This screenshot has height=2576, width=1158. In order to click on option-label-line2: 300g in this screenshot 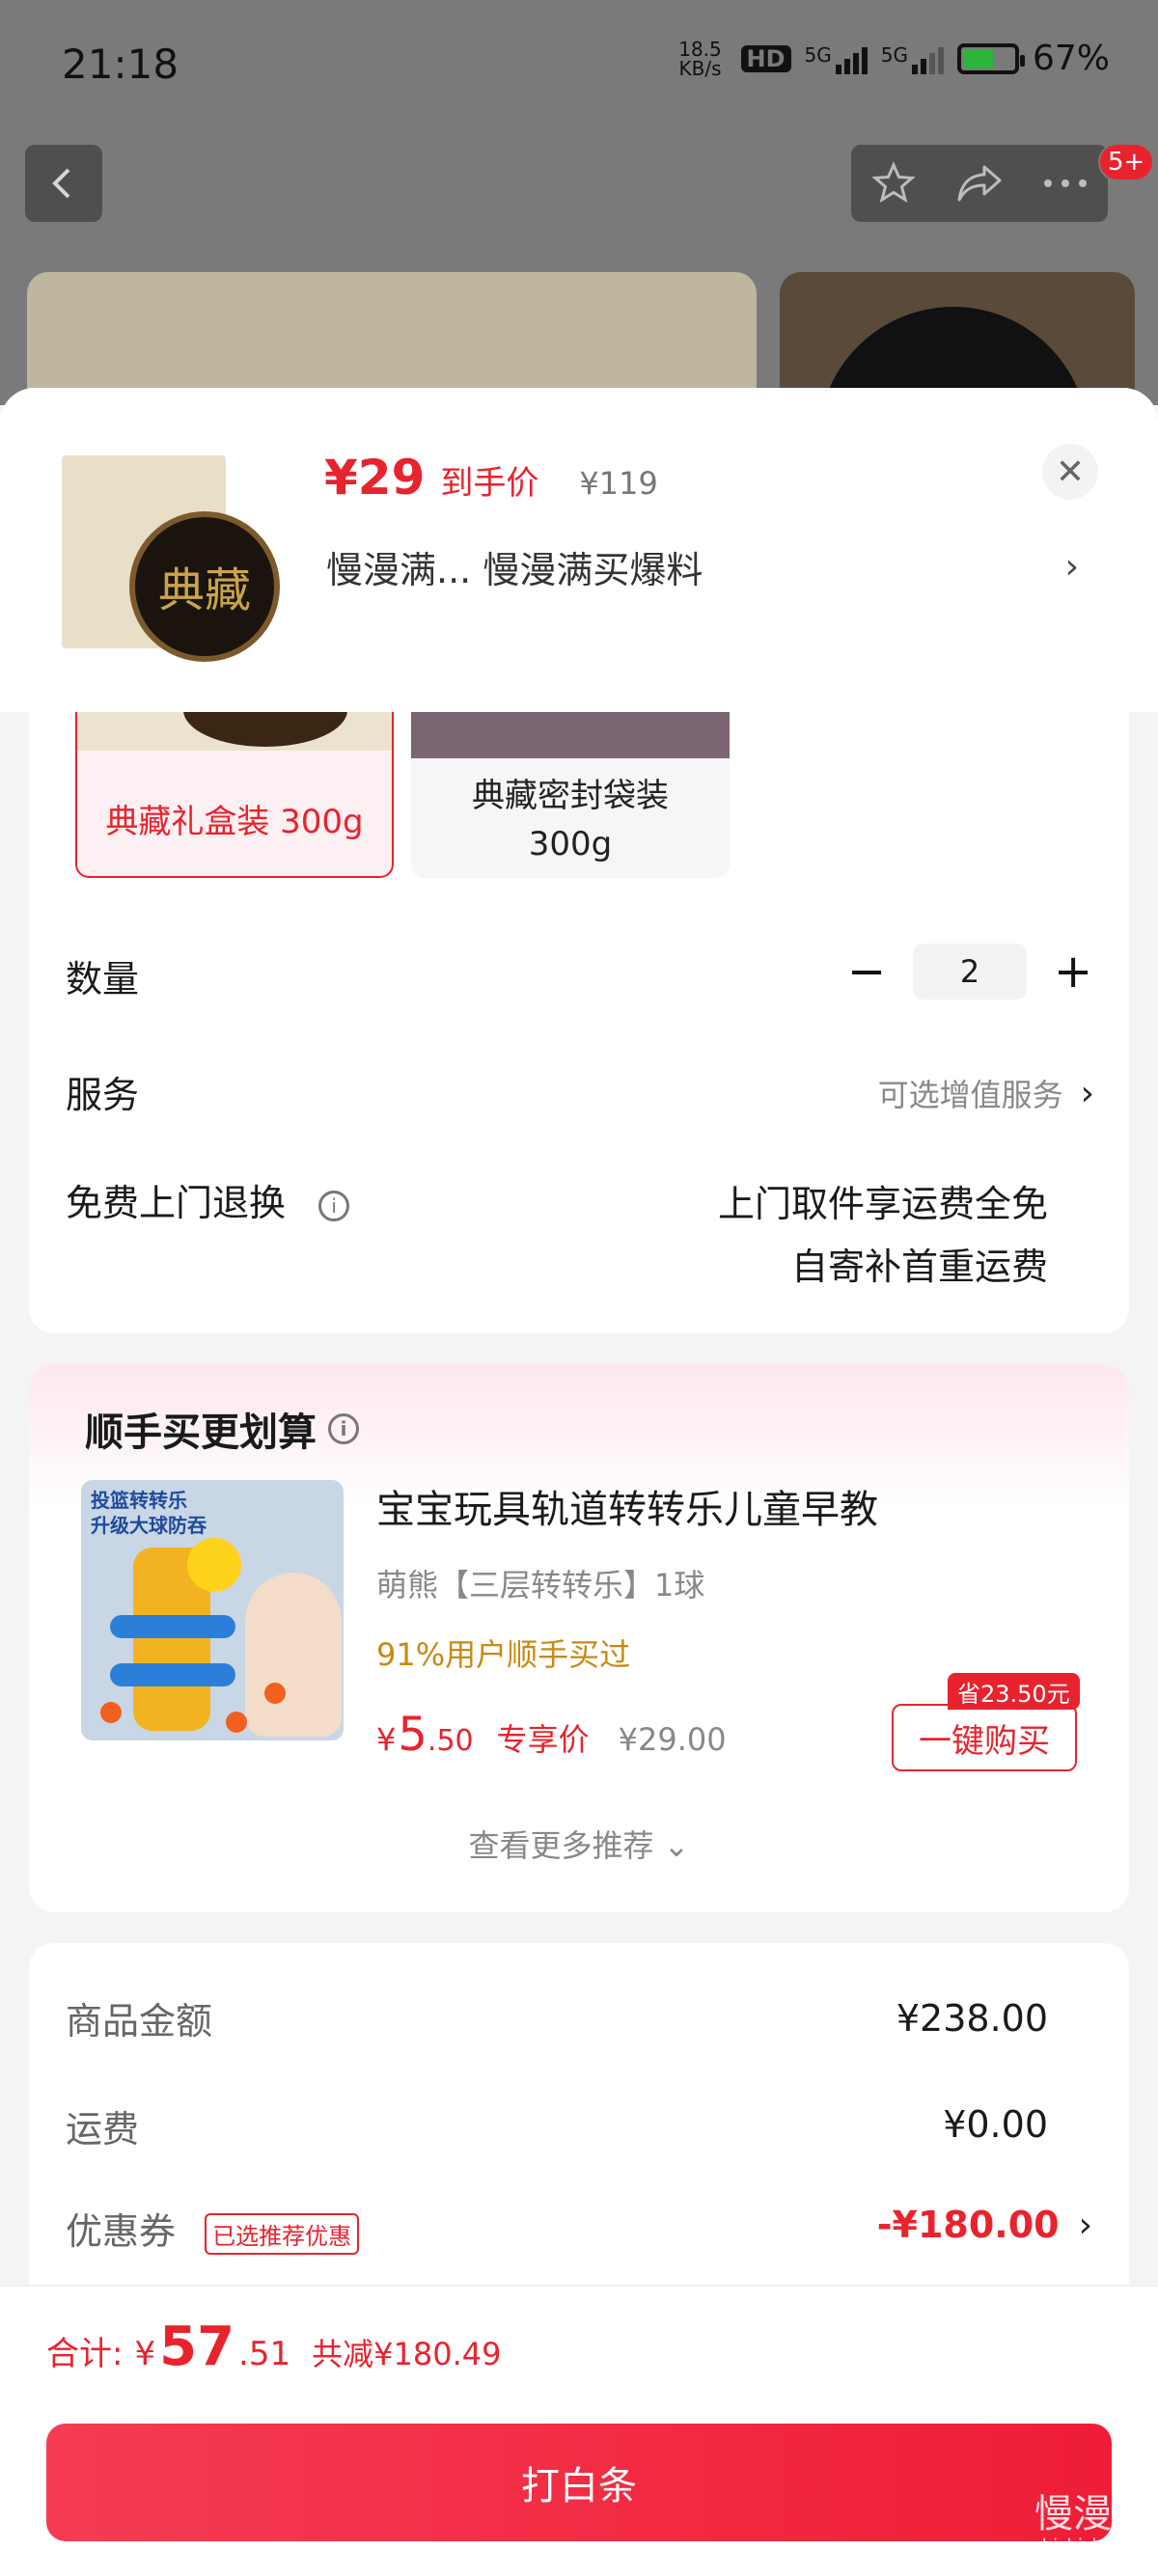, I will do `click(570, 844)`.